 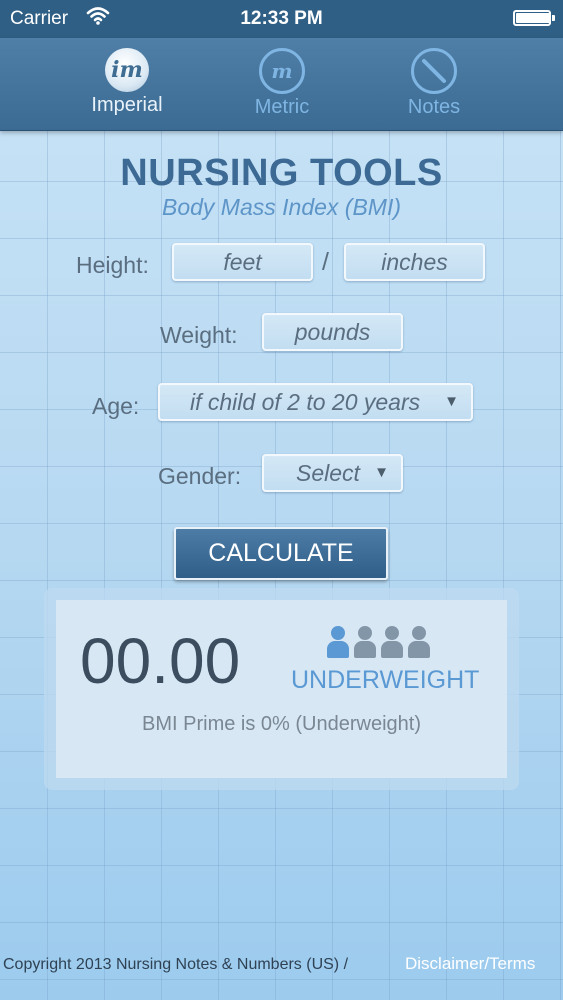 I want to click on tab-metric: m Metric, so click(x=282, y=88).